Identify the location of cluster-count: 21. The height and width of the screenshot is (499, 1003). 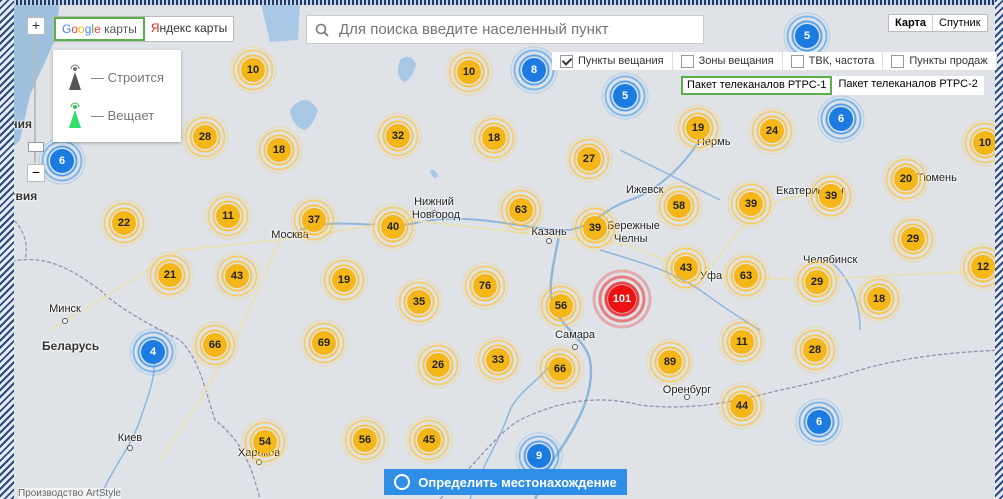
(170, 275).